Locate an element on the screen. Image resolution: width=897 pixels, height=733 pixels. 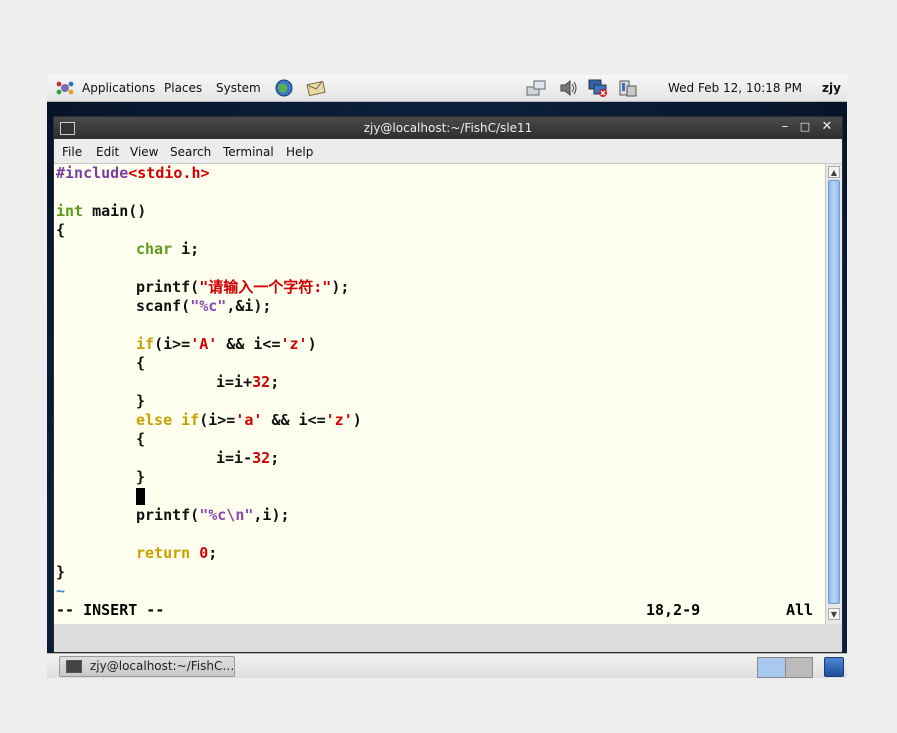
vertical-scrollbar: ▲ ▼ is located at coordinates (833, 394).